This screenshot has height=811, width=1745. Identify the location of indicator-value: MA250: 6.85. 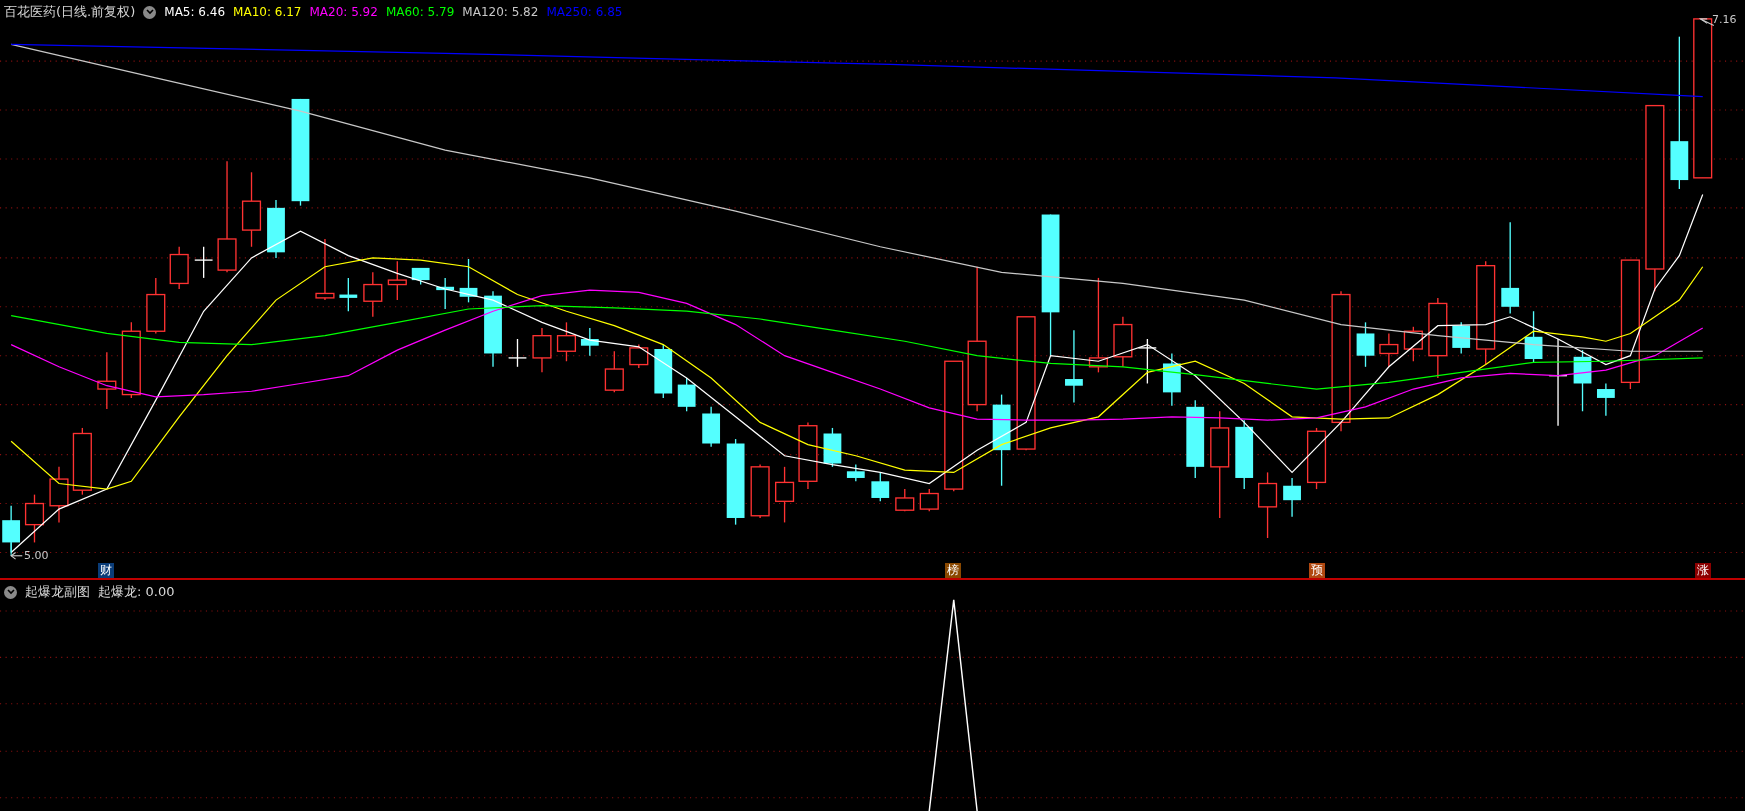
(584, 12).